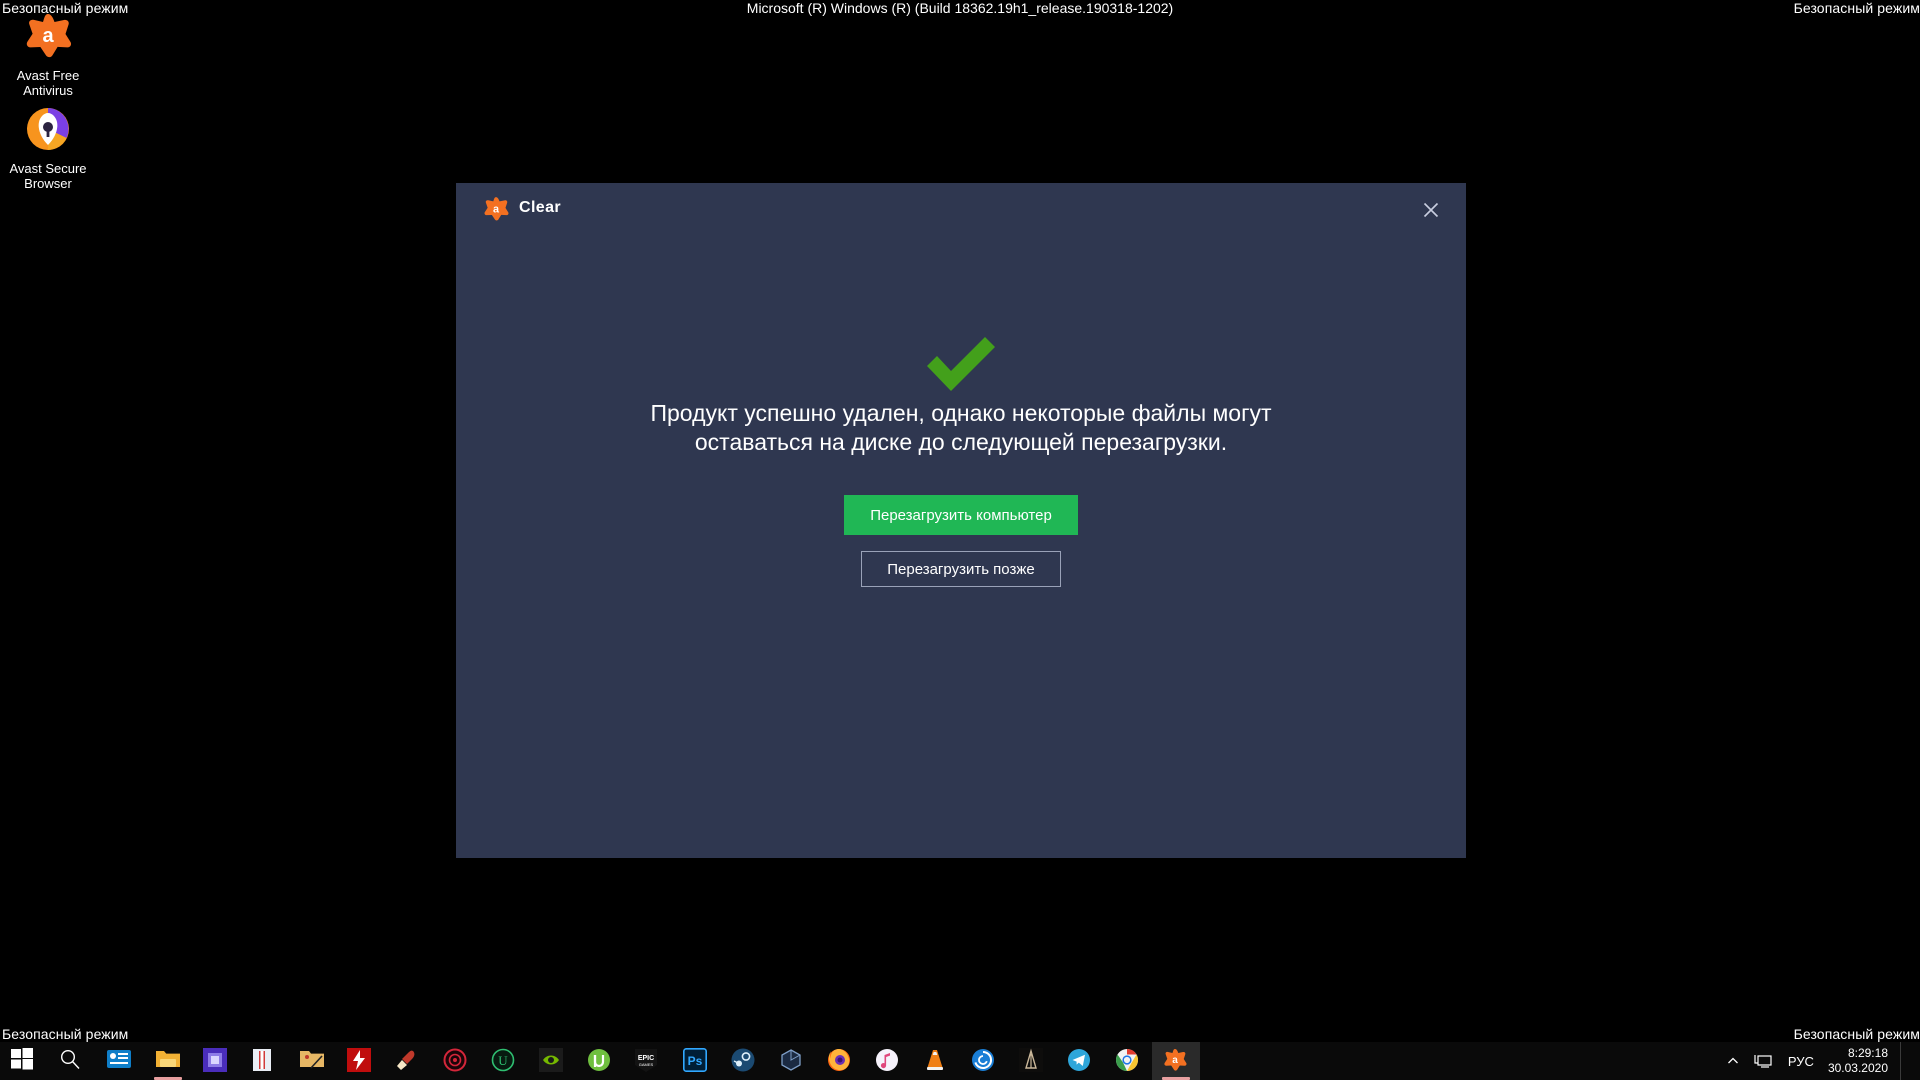 The image size is (1920, 1080). I want to click on chevron-up-icon, so click(1733, 1061).